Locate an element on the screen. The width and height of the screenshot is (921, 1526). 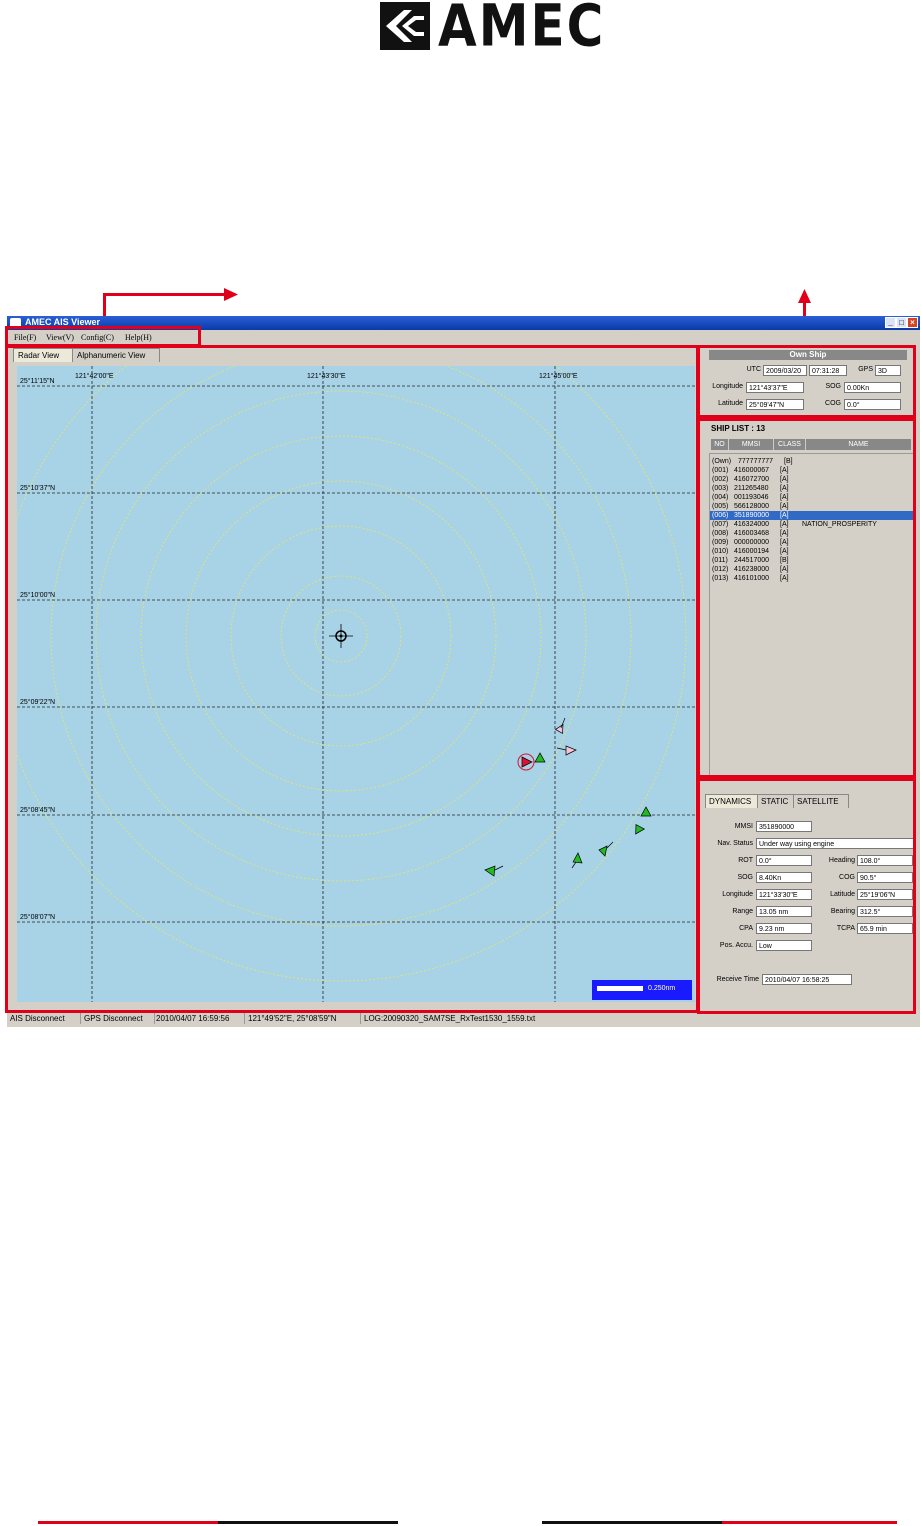
footer-line-red-right is located at coordinates (809, 1522).